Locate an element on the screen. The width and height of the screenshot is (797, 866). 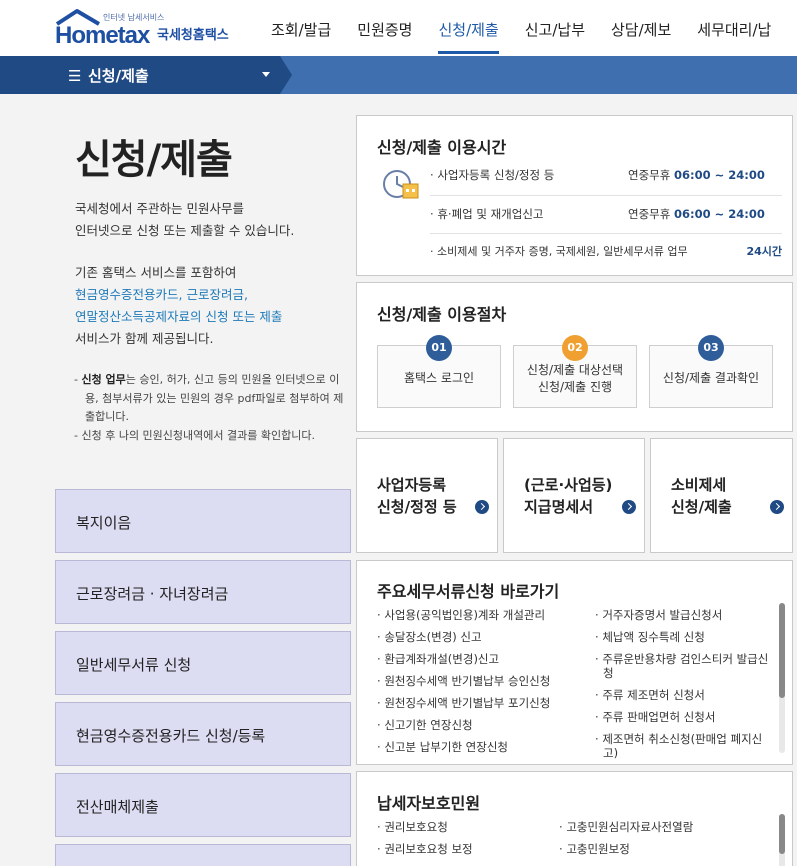
intro-line: 인터넷으로 신청 또는 제출할 수 있습니다. is located at coordinates (185, 230).